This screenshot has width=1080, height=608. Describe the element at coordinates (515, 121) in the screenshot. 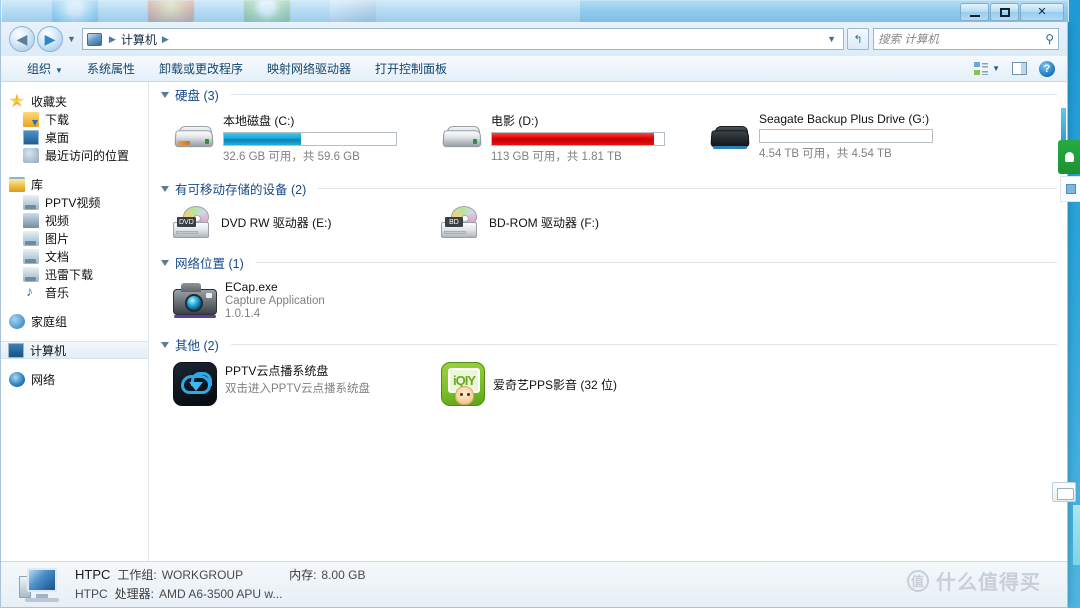

I see `drive-name: 电影 (D:)` at that location.